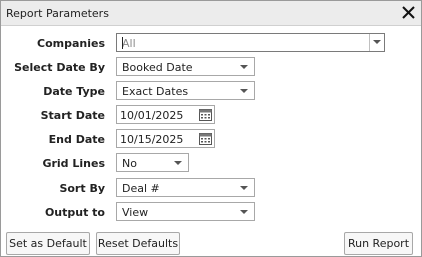 This screenshot has width=422, height=257. What do you see at coordinates (152, 115) in the screenshot?
I see `start-date-value: 10/01/2025` at bounding box center [152, 115].